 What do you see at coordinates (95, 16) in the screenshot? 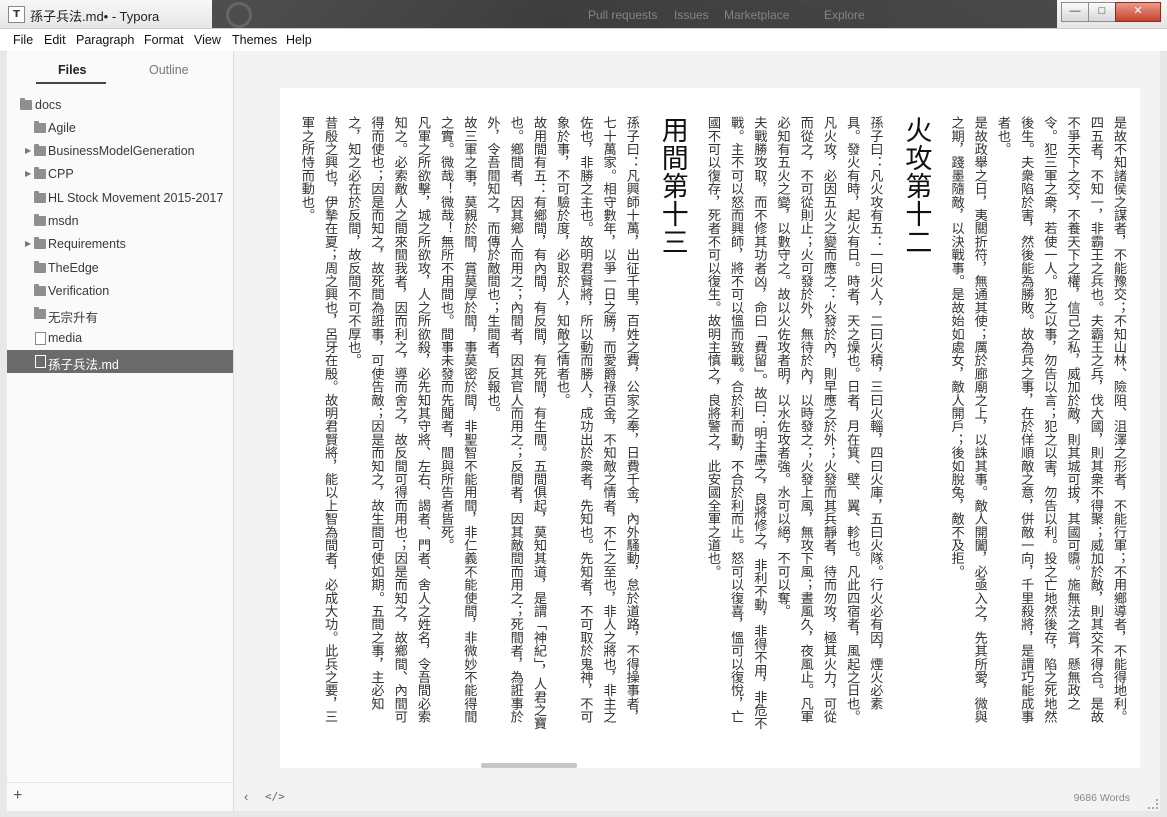
I see `window-title: 孫子兵法.md• - Typora` at bounding box center [95, 16].